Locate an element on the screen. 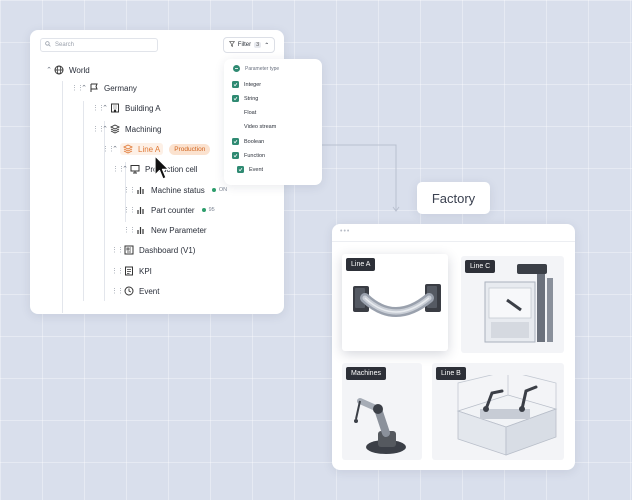 The width and height of the screenshot is (632, 500). tree-item-kpi: ⋮⋮ KPI is located at coordinates (131, 271).